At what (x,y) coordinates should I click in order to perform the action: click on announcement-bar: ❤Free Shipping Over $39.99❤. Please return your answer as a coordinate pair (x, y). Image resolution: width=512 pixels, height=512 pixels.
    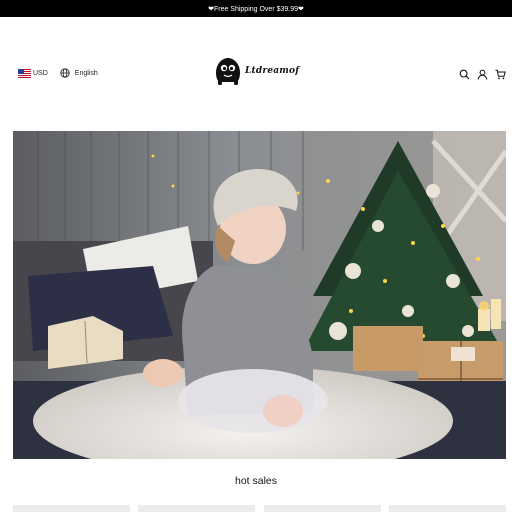
    Looking at the image, I should click on (256, 8).